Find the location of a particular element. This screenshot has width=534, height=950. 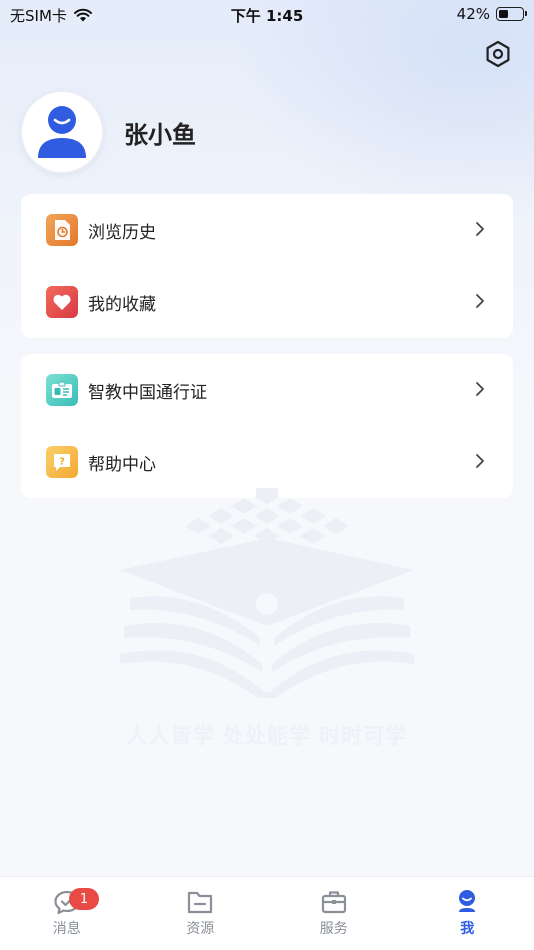

tab-resources: 资源 is located at coordinates (201, 913).